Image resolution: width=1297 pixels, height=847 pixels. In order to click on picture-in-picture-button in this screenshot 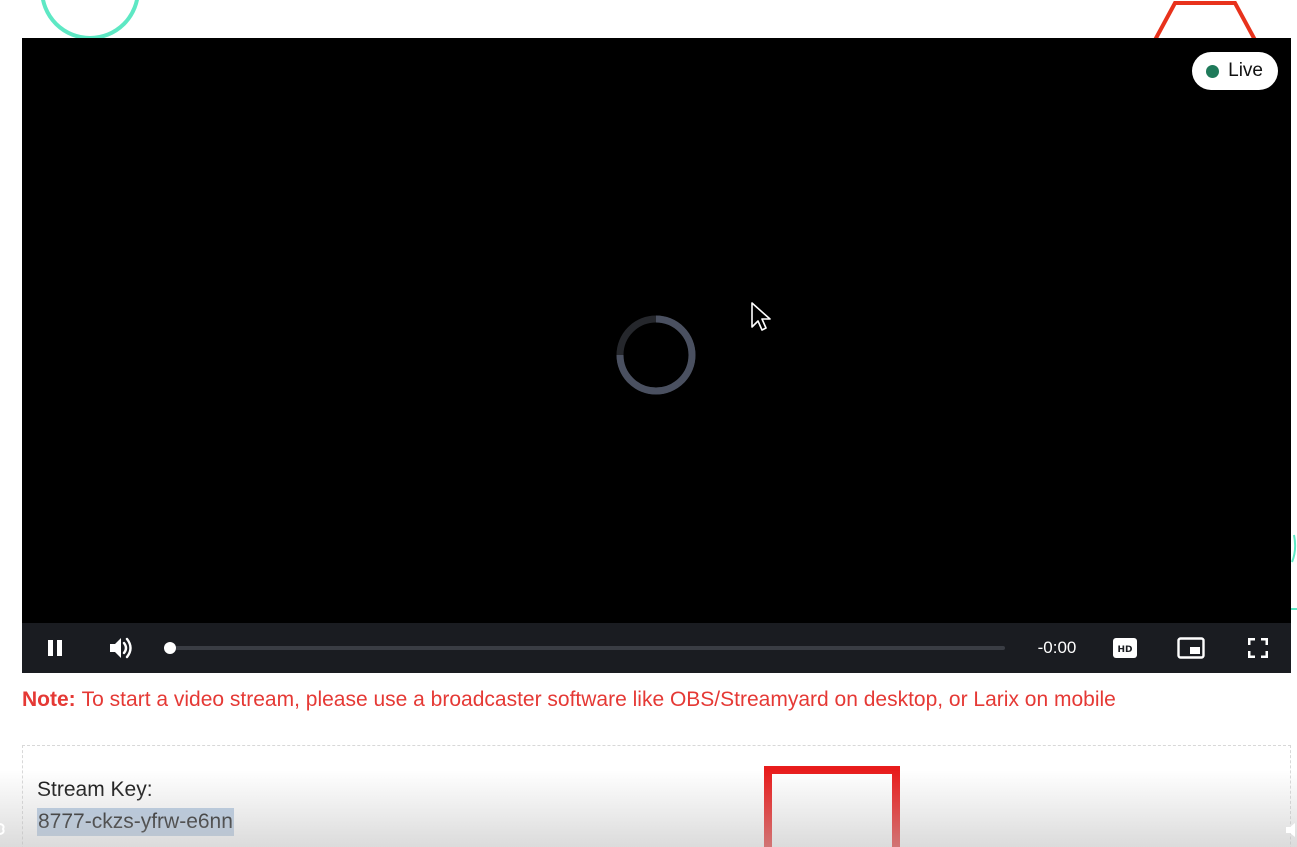, I will do `click(1191, 648)`.